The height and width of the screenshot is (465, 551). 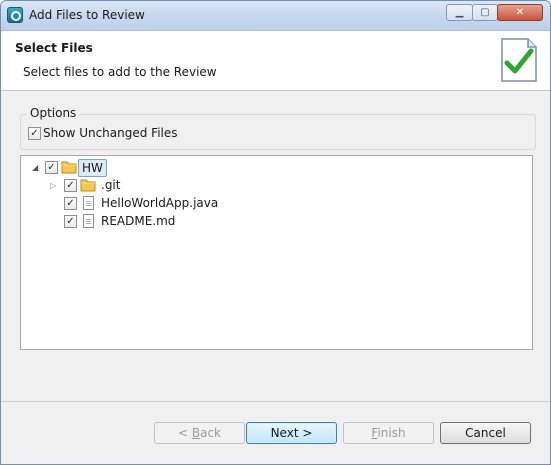 What do you see at coordinates (51, 167) in the screenshot?
I see `hw-checkbox: ✓` at bounding box center [51, 167].